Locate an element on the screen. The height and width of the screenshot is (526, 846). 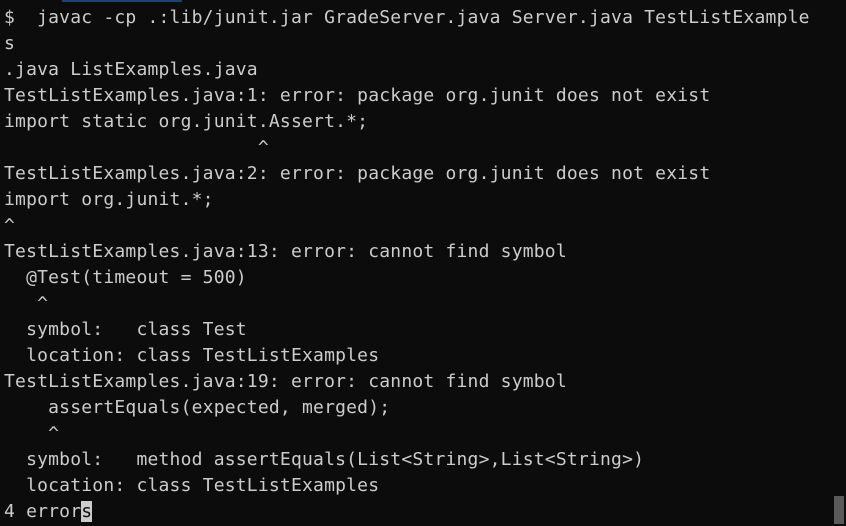
terminal-line: @Test(timeout = 500) is located at coordinates (407, 278).